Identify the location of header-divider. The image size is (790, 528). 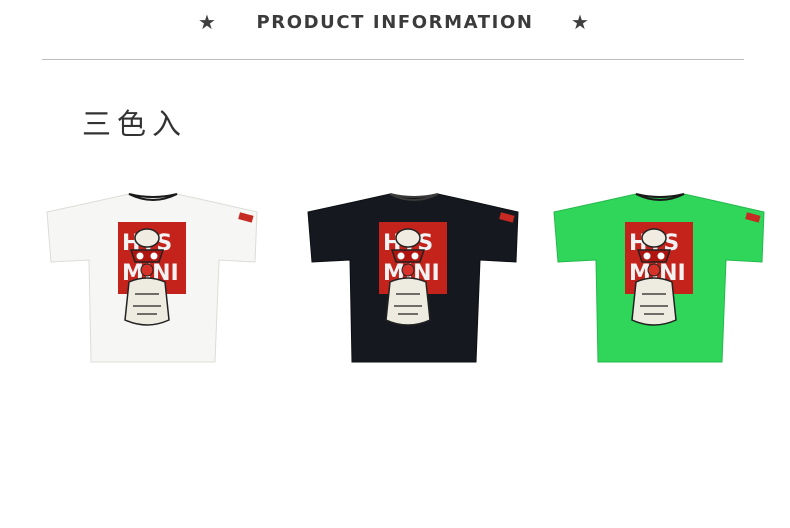
(393, 59).